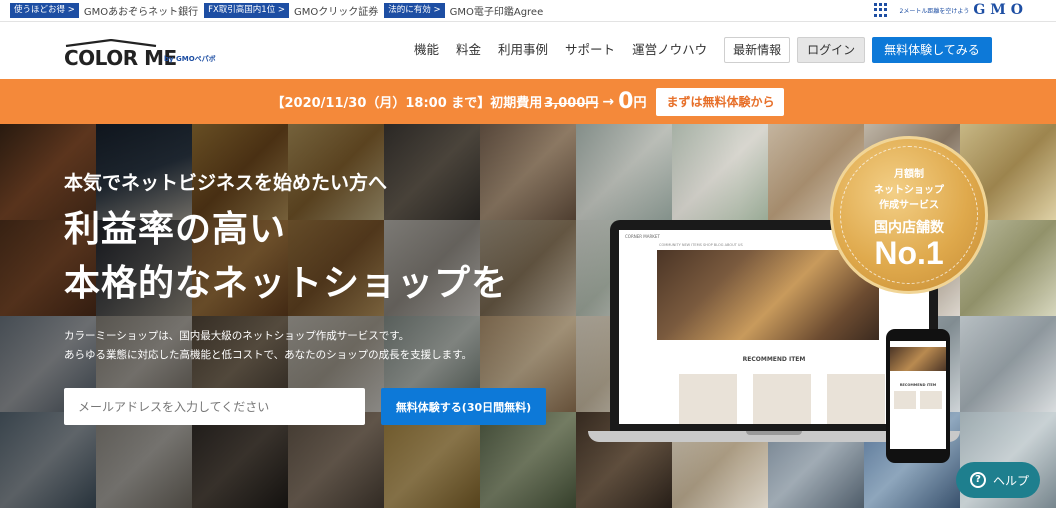 The image size is (1056, 508). Describe the element at coordinates (120, 58) in the screenshot. I see `logo-text: COLOR ME` at that location.